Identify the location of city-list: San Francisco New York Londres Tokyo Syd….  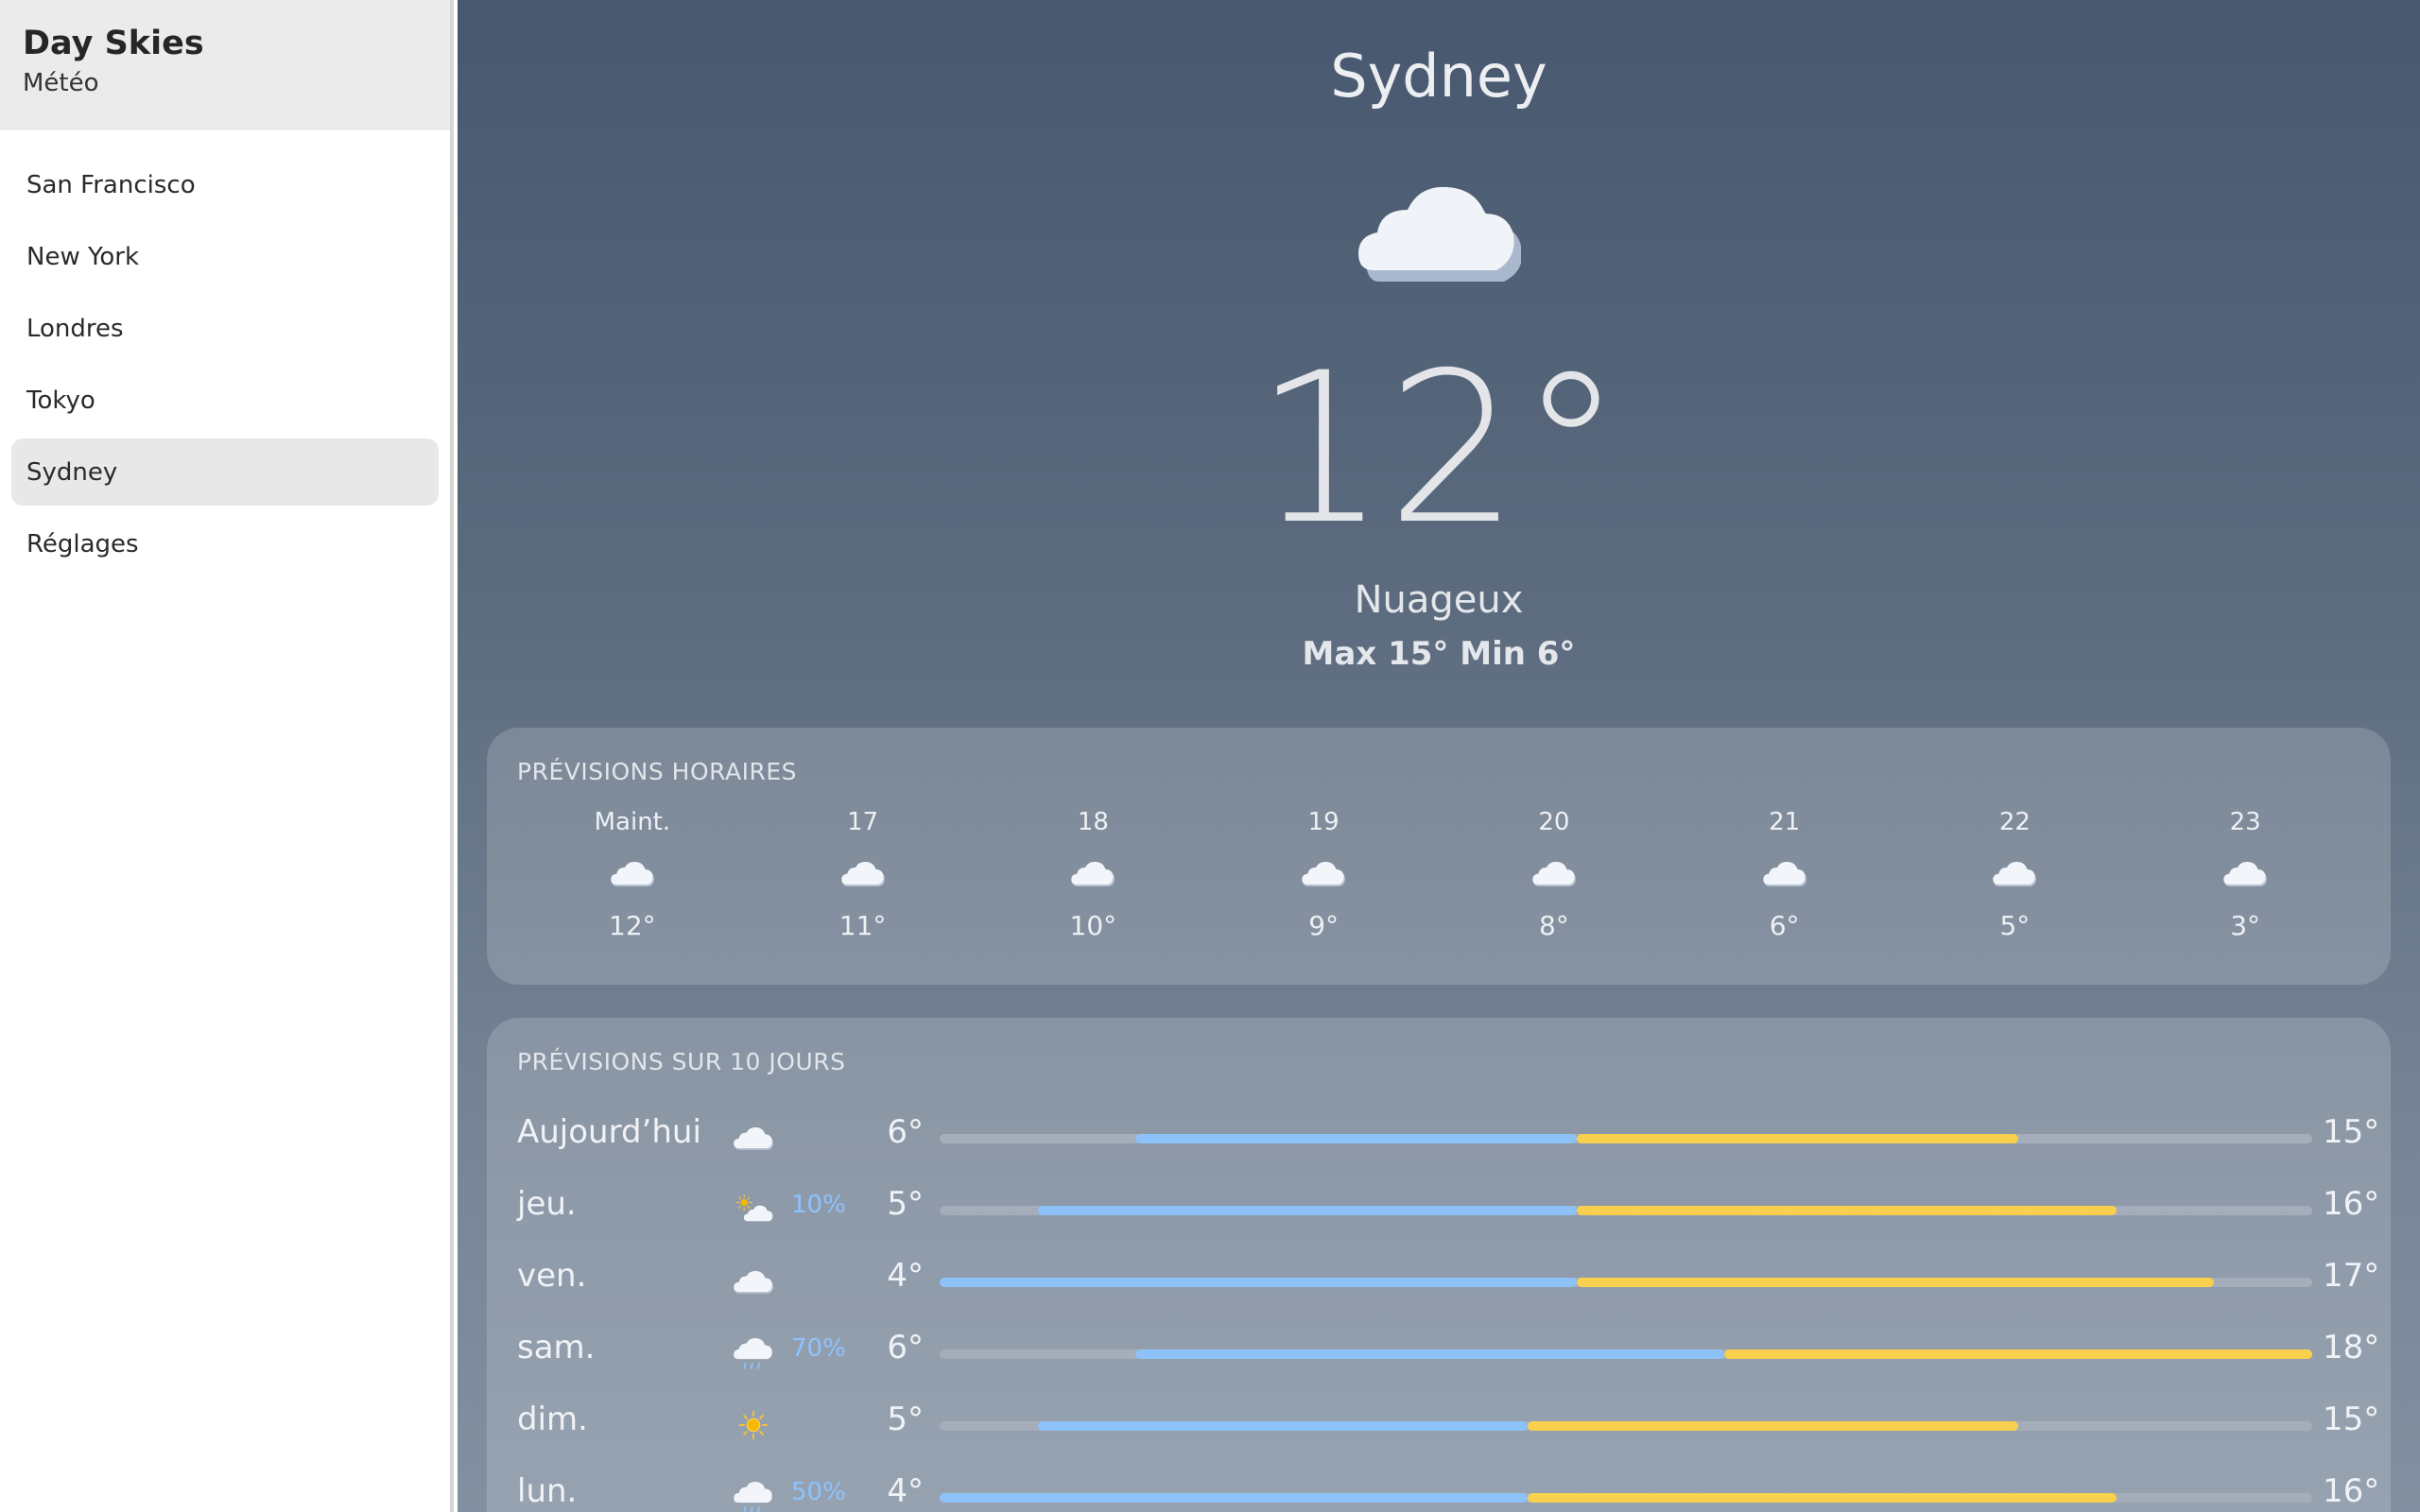
(225, 353).